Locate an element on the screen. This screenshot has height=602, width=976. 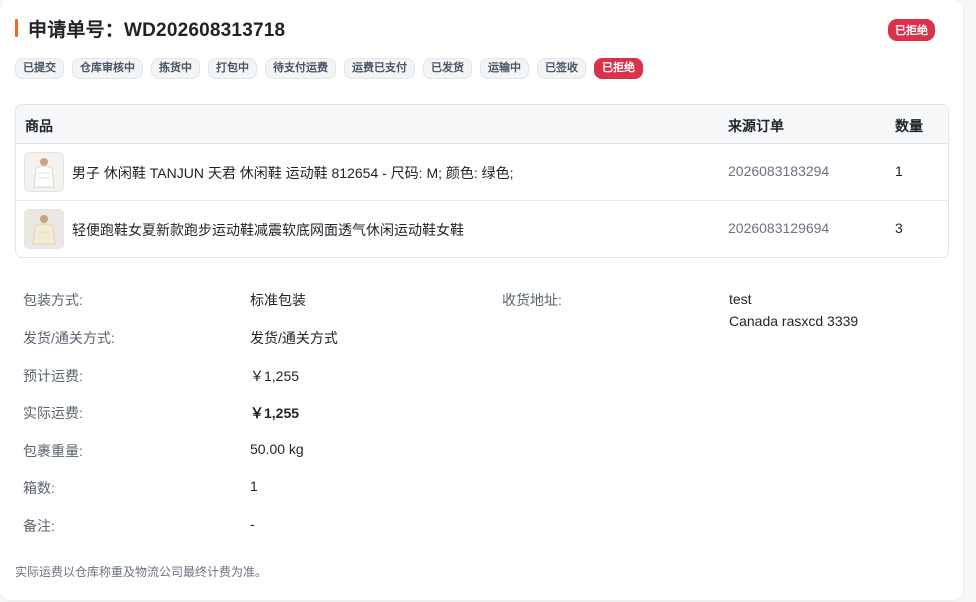
step-in-transit: 运输中 is located at coordinates (504, 68).